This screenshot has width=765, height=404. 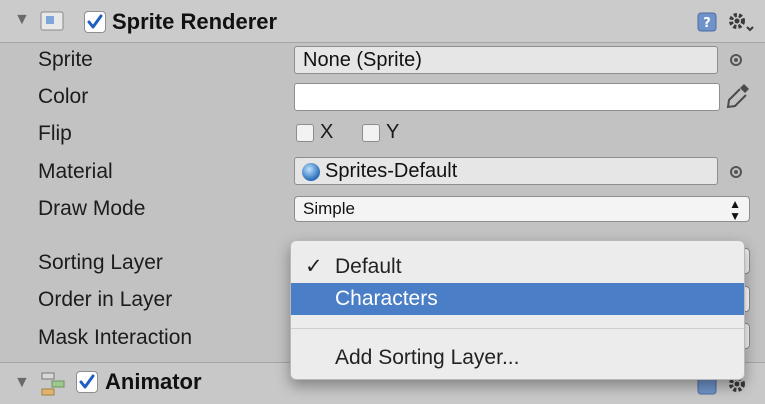 I want to click on flip-x-checkbox, so click(x=305, y=133).